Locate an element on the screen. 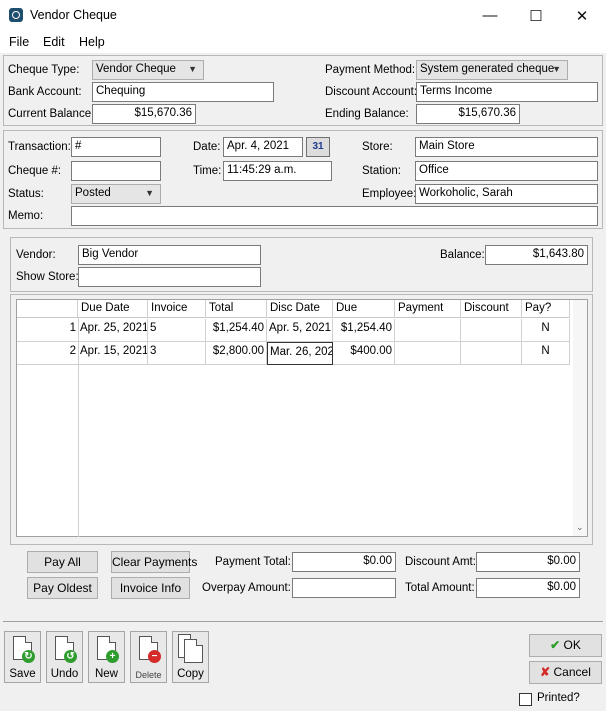  current-balance-label: Current Balance: is located at coordinates (51, 114).